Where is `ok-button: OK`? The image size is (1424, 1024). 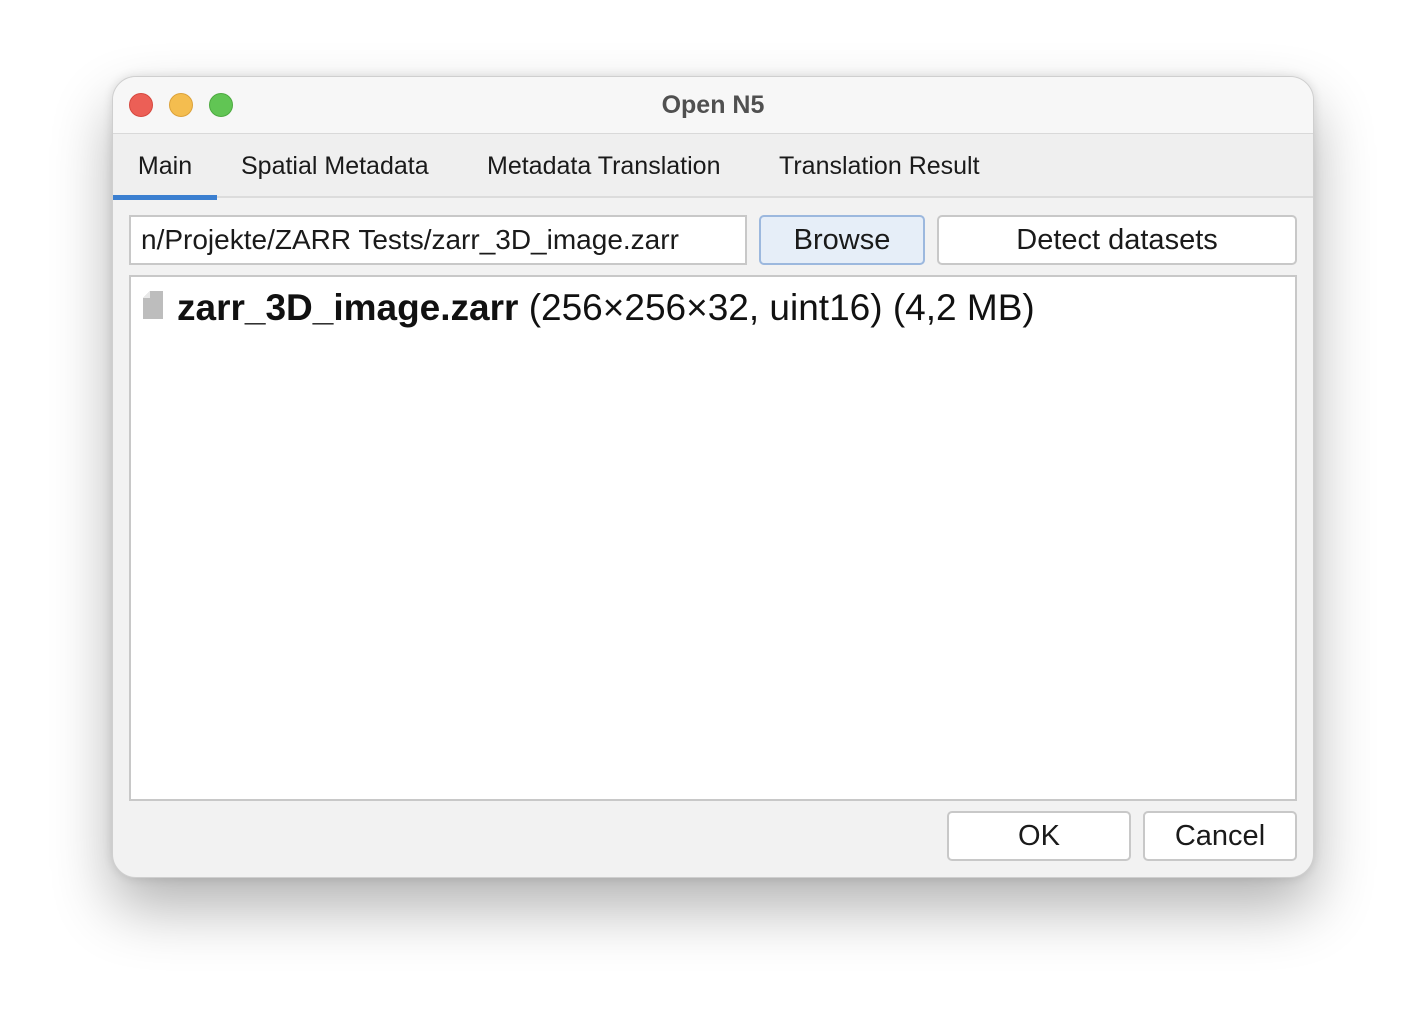 ok-button: OK is located at coordinates (1039, 836).